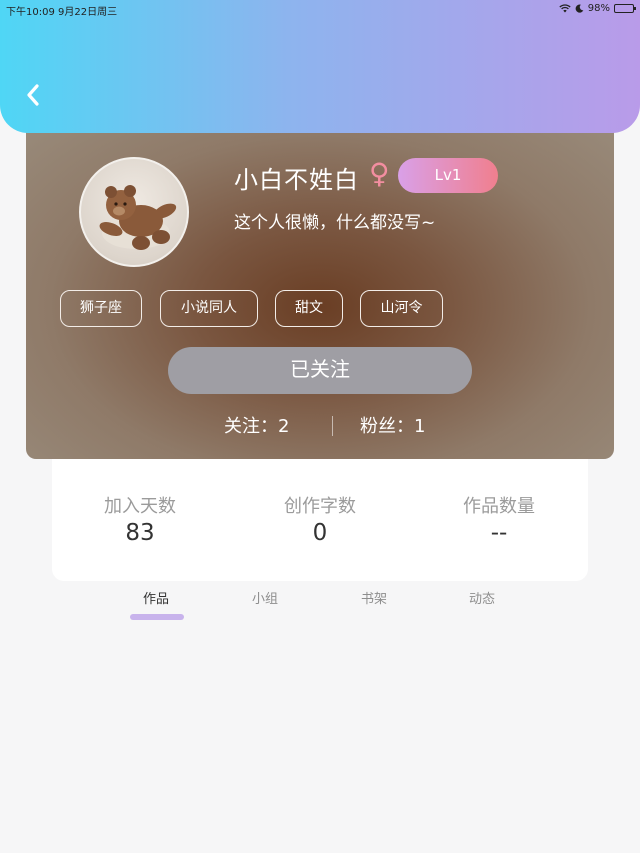 The height and width of the screenshot is (853, 640). I want to click on tag-item: 狮子座, so click(101, 308).